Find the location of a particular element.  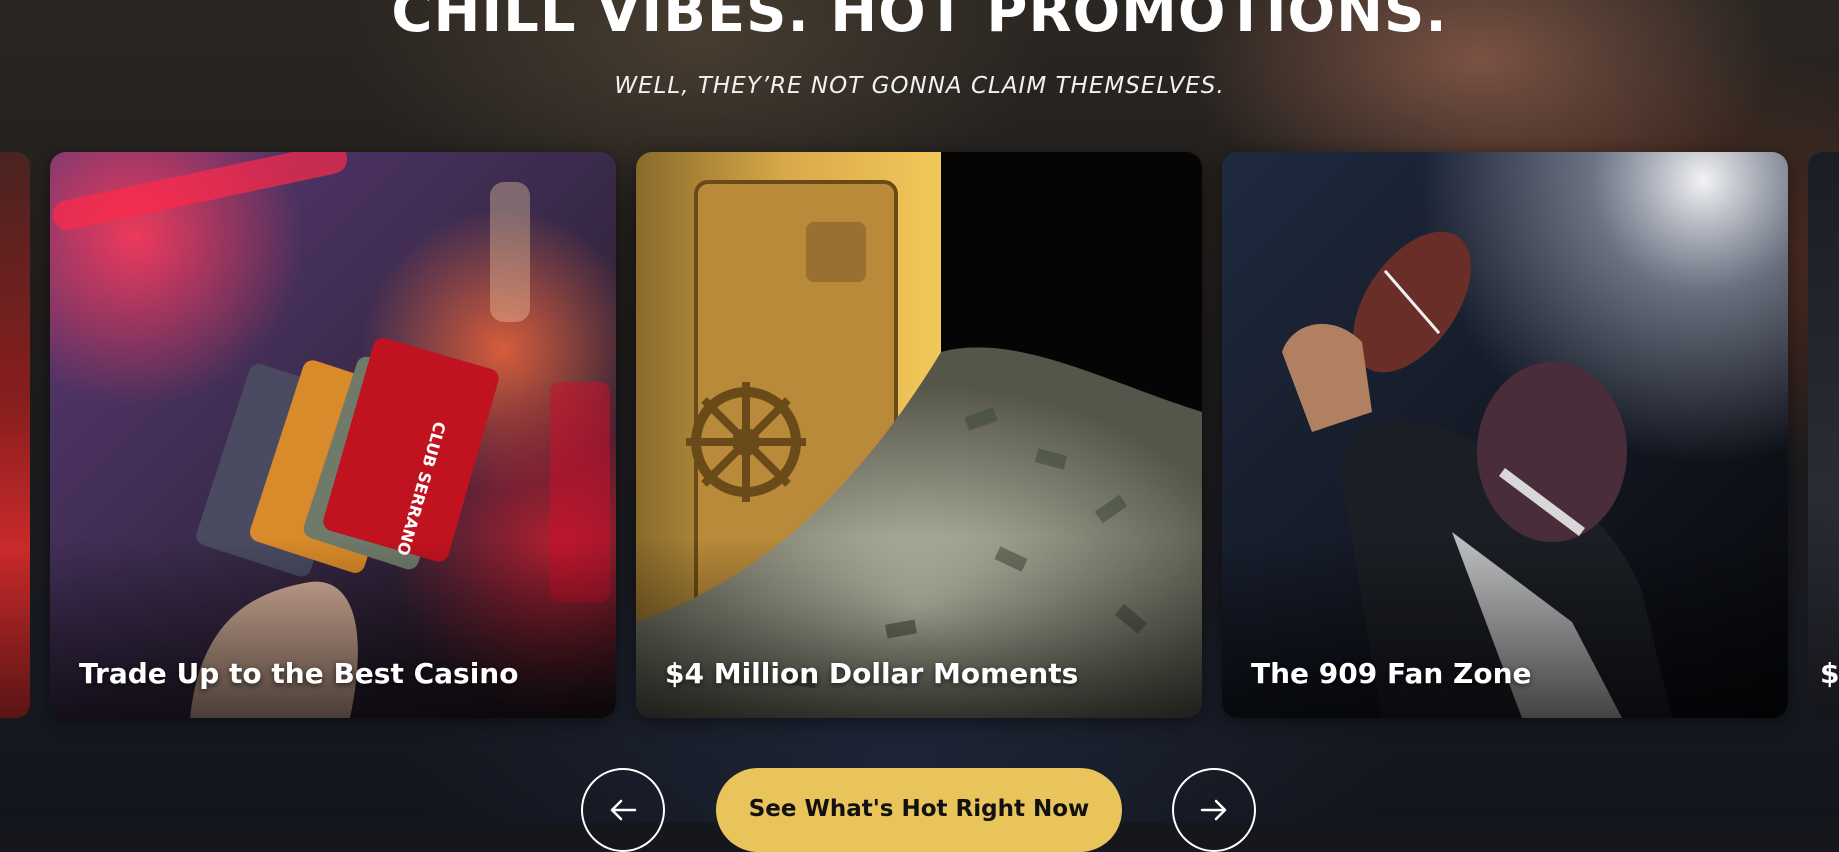

promo-card-title: Trade Up to the Best Casino is located at coordinates (299, 673).